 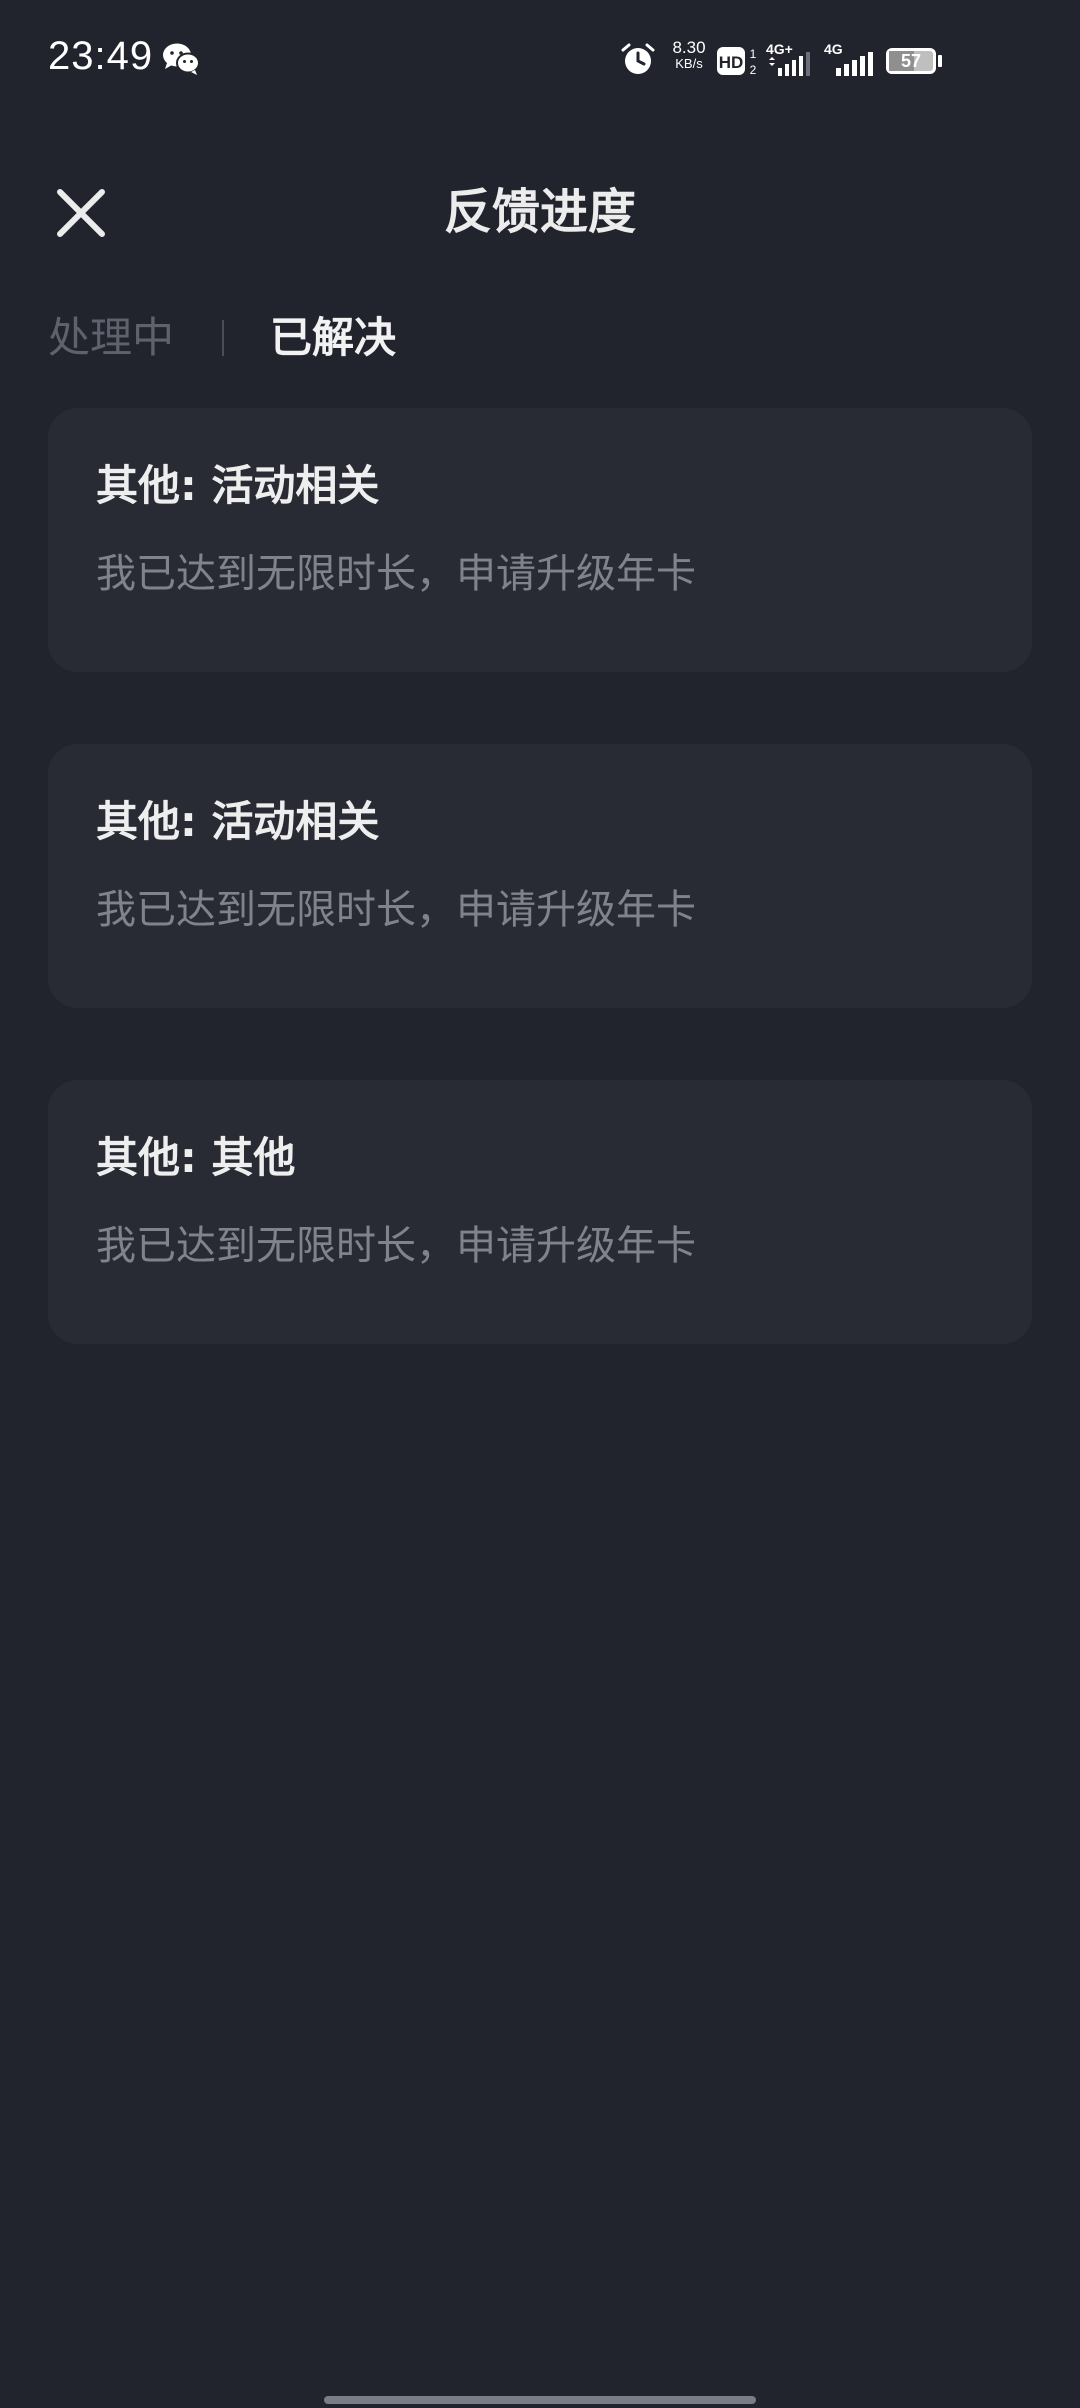 What do you see at coordinates (196, 1157) in the screenshot?
I see `feedback-category: 其他` at bounding box center [196, 1157].